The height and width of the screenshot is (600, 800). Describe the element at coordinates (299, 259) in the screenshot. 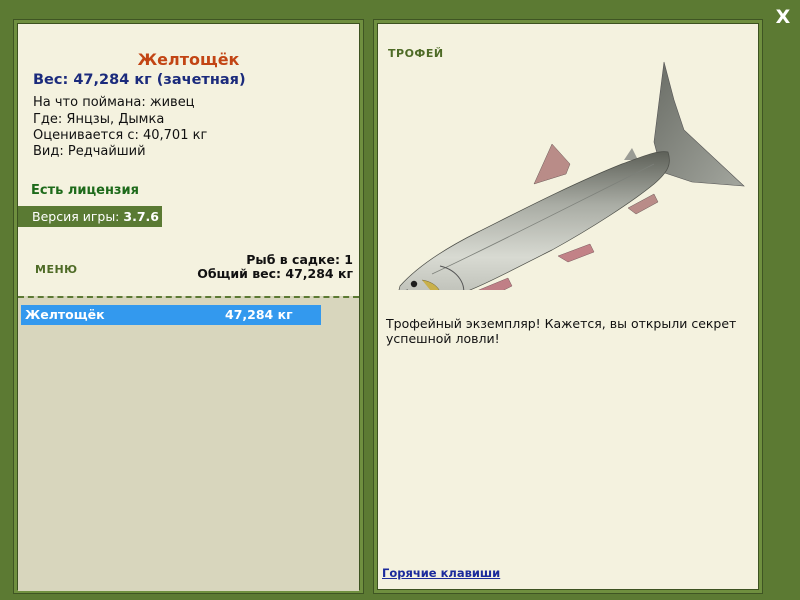

I see `cage-count: Рыб в садке: 1` at that location.